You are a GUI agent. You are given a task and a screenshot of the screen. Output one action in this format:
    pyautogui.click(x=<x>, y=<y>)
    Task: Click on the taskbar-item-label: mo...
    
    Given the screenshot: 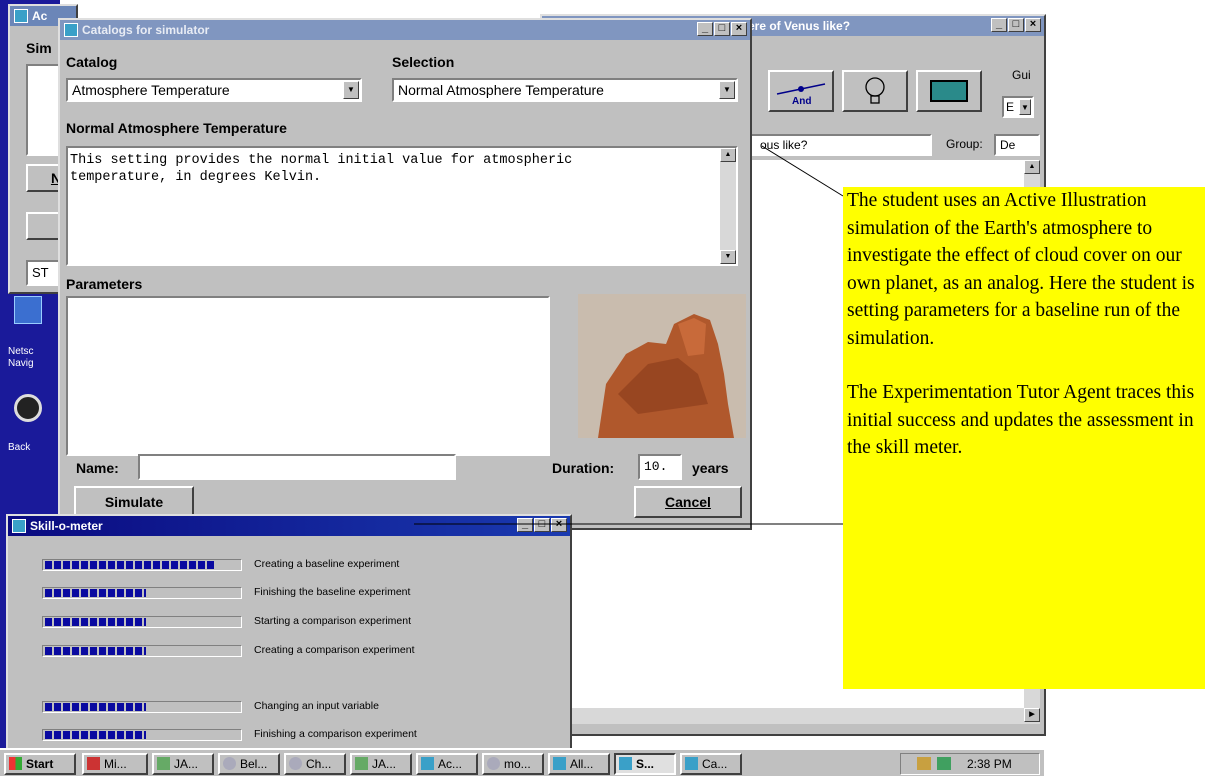 What is the action you would take?
    pyautogui.click(x=517, y=764)
    